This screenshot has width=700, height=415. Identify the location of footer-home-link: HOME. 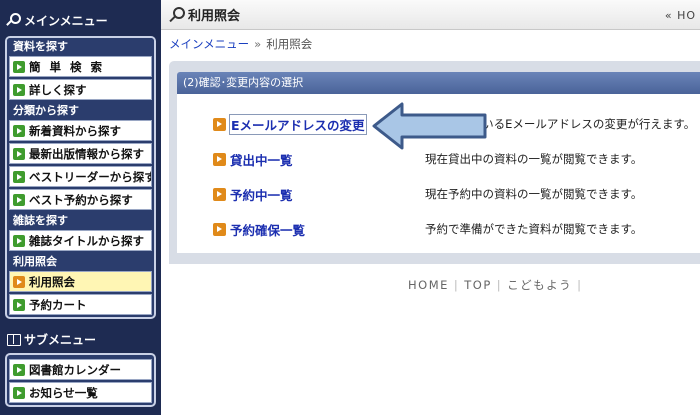
(428, 285).